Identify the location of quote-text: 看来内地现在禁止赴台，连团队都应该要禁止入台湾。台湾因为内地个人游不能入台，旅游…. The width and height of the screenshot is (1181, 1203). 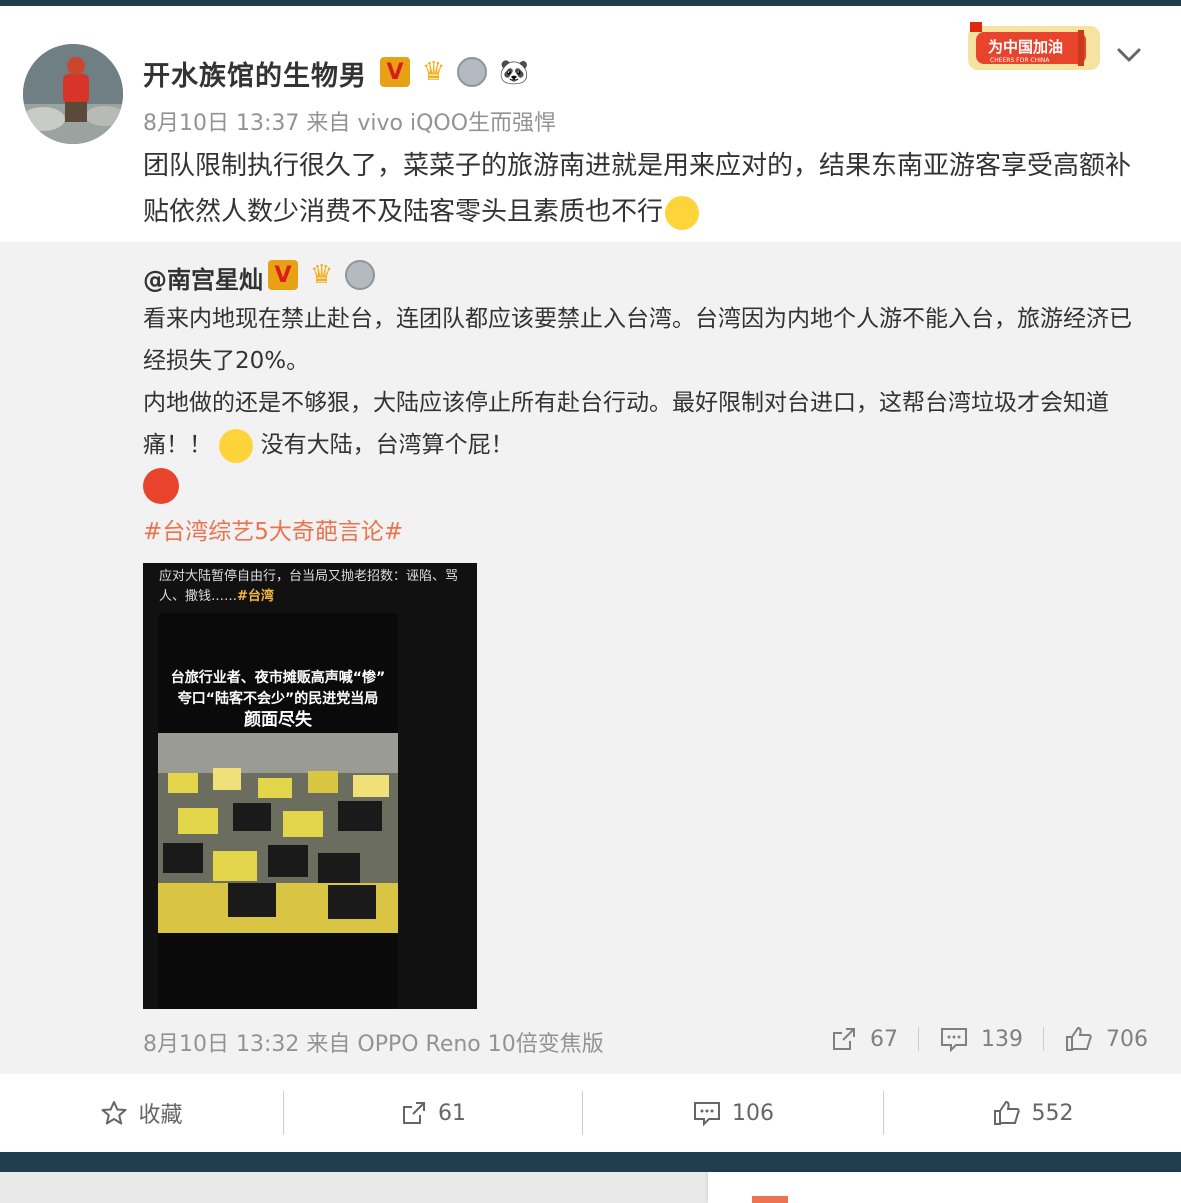
(643, 382).